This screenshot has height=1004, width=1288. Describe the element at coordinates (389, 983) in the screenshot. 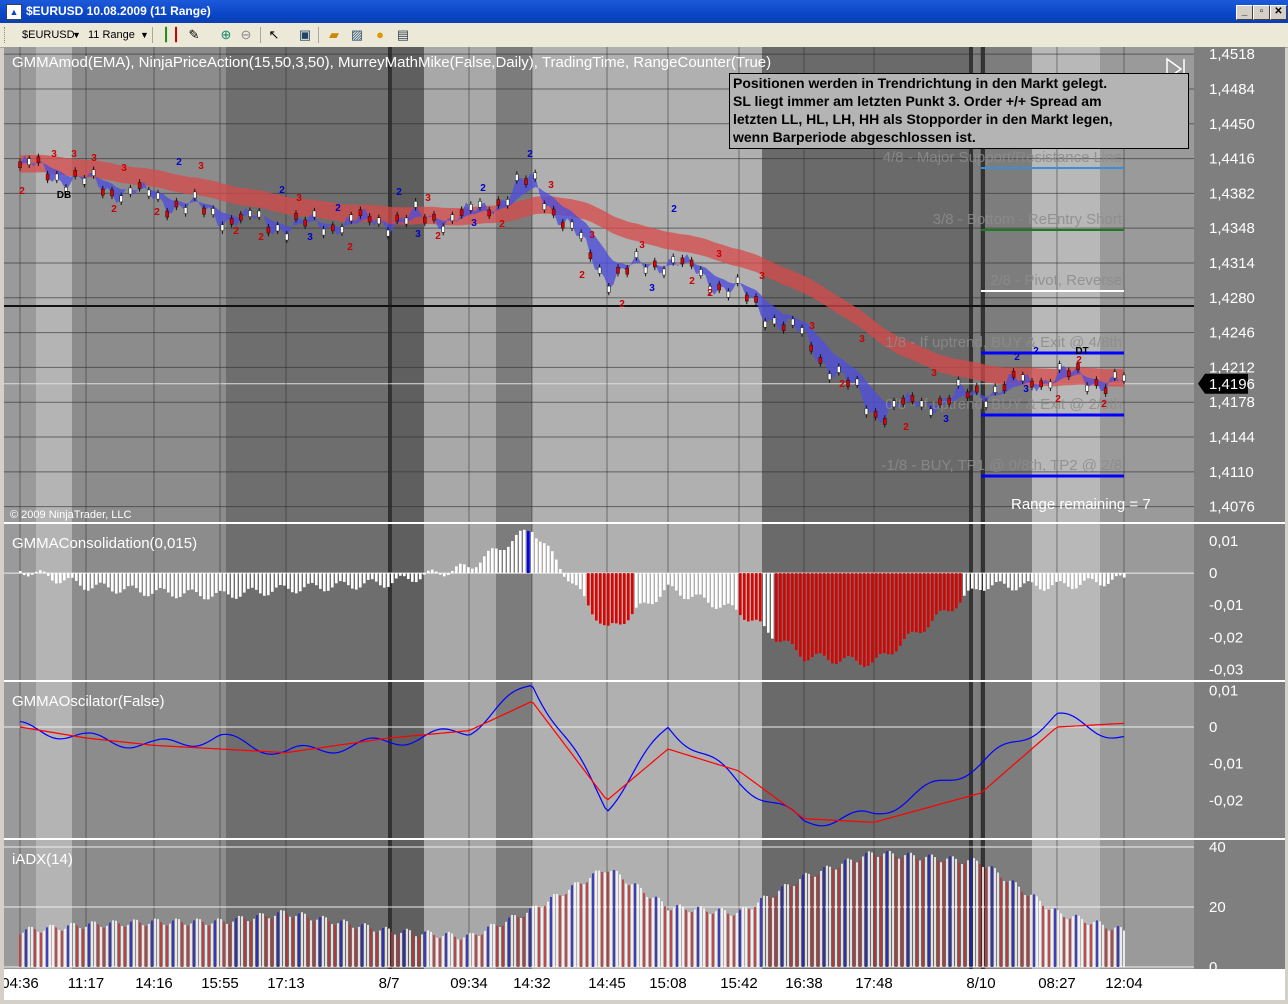

I see `time-axis-label: 8/7` at that location.